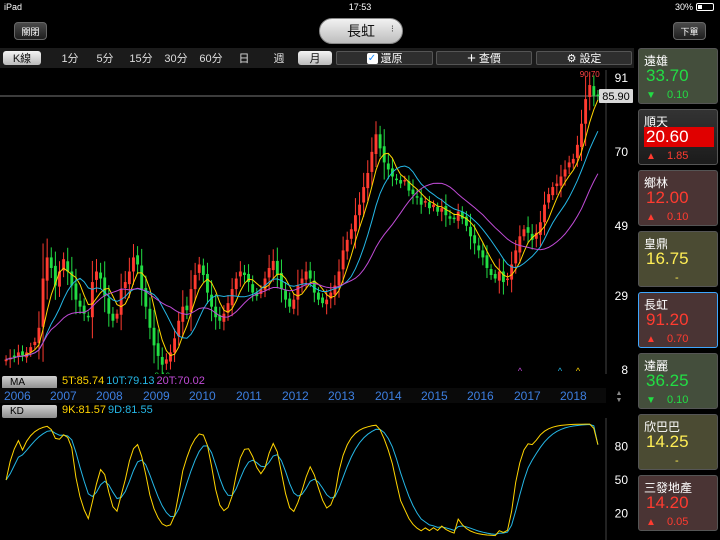  Describe the element at coordinates (17, 396) in the screenshot. I see `year-label: 2006` at that location.